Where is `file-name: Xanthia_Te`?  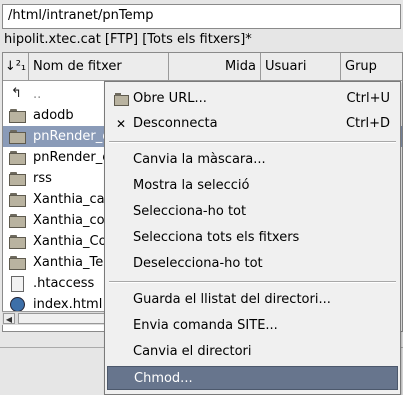
file-name: Xanthia_Te is located at coordinates (68, 262).